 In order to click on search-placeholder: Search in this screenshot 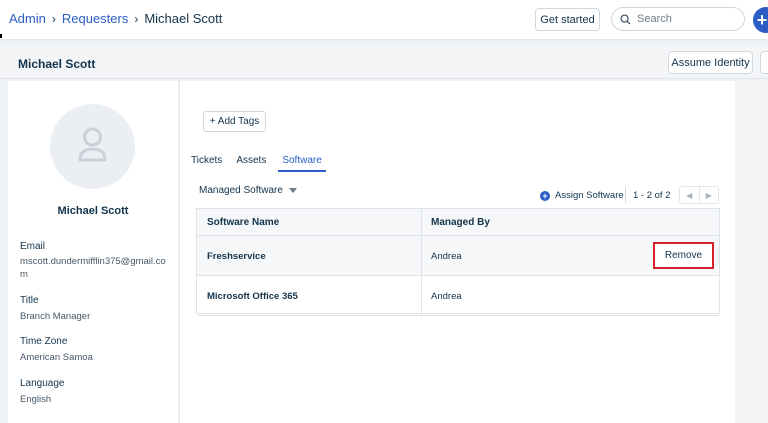, I will do `click(654, 19)`.